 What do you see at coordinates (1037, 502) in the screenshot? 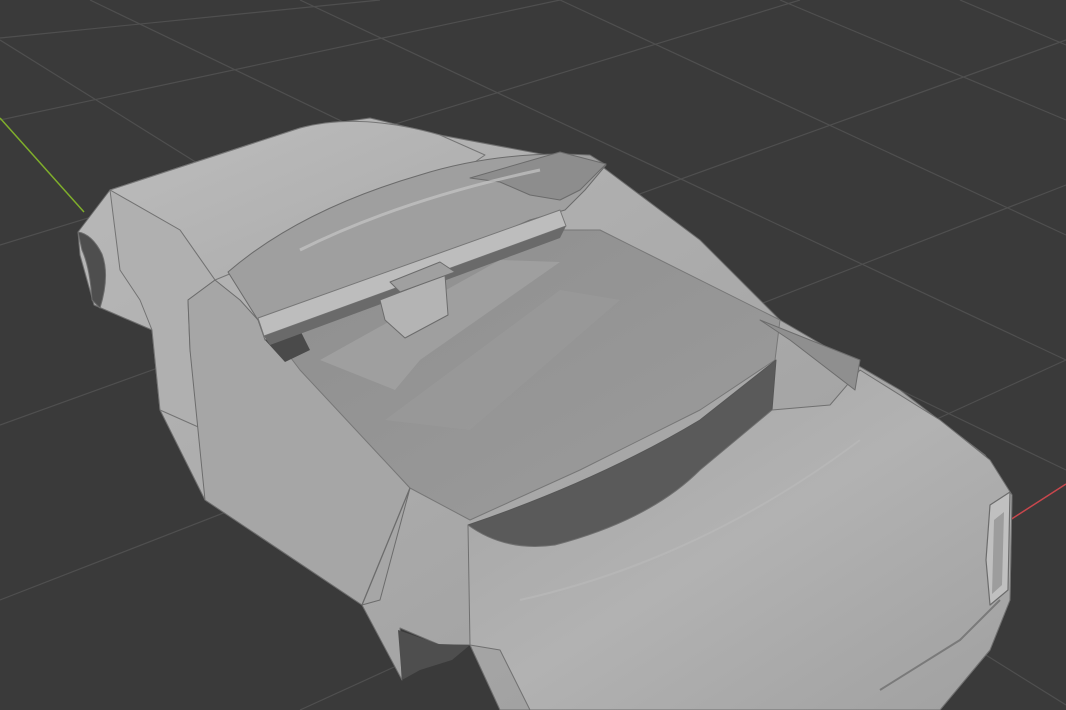
I see `x-axis-line` at bounding box center [1037, 502].